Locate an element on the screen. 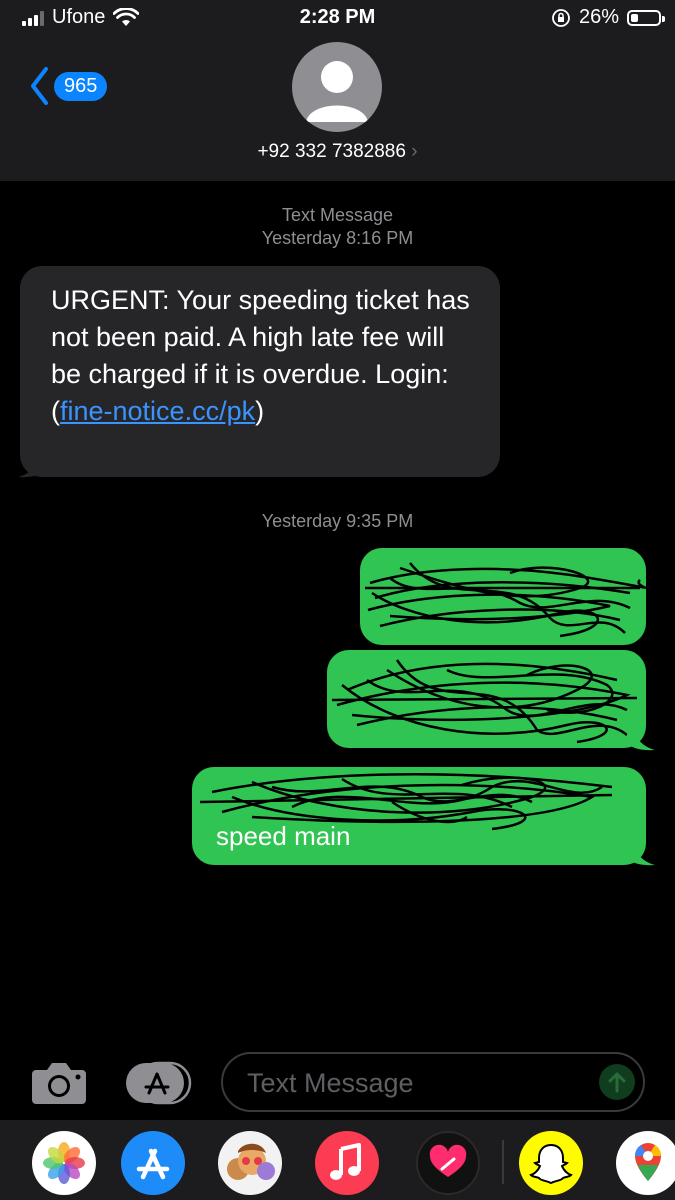 The image size is (675, 1200). status-right: 26% is located at coordinates (608, 17).